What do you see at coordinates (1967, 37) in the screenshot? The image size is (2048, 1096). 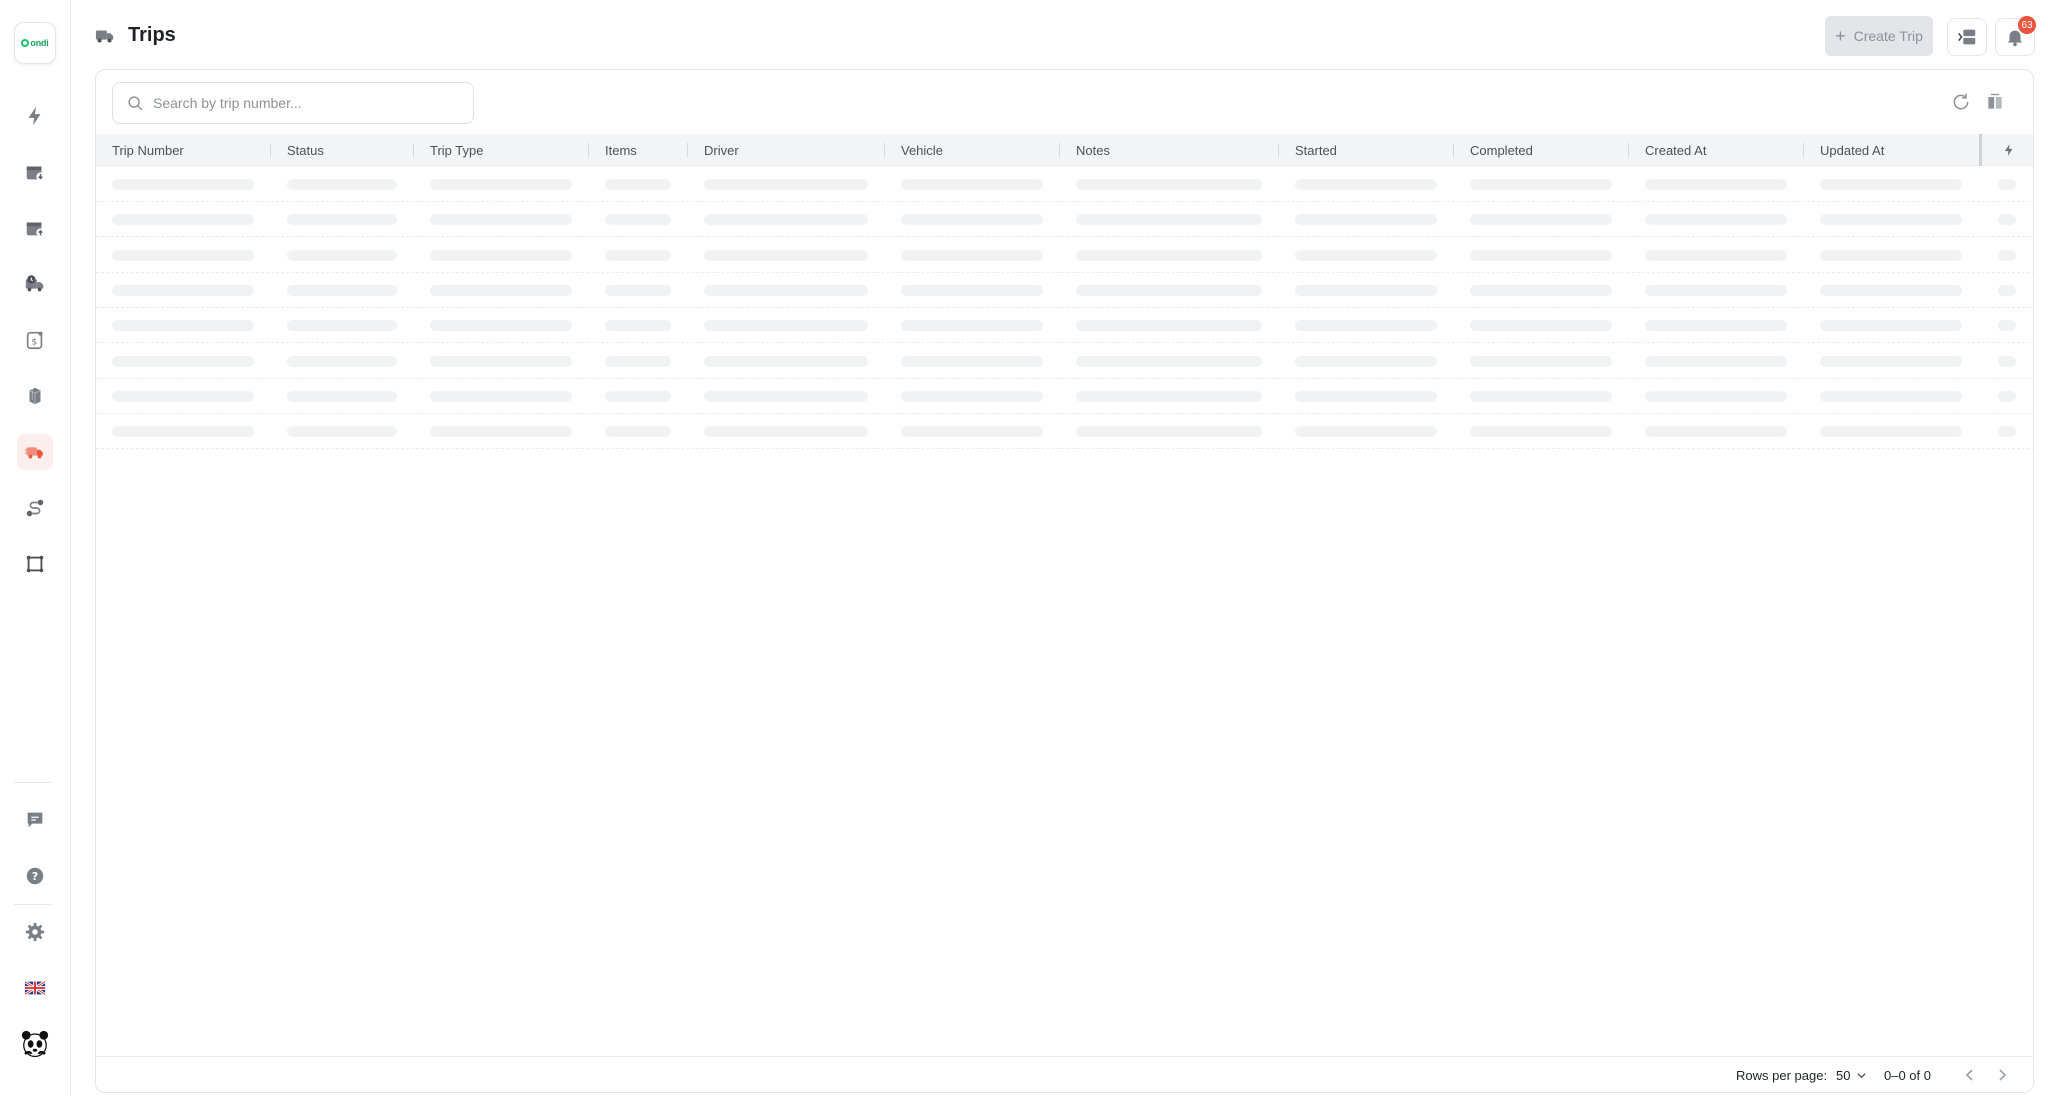 I see `toggle-panel-button` at bounding box center [1967, 37].